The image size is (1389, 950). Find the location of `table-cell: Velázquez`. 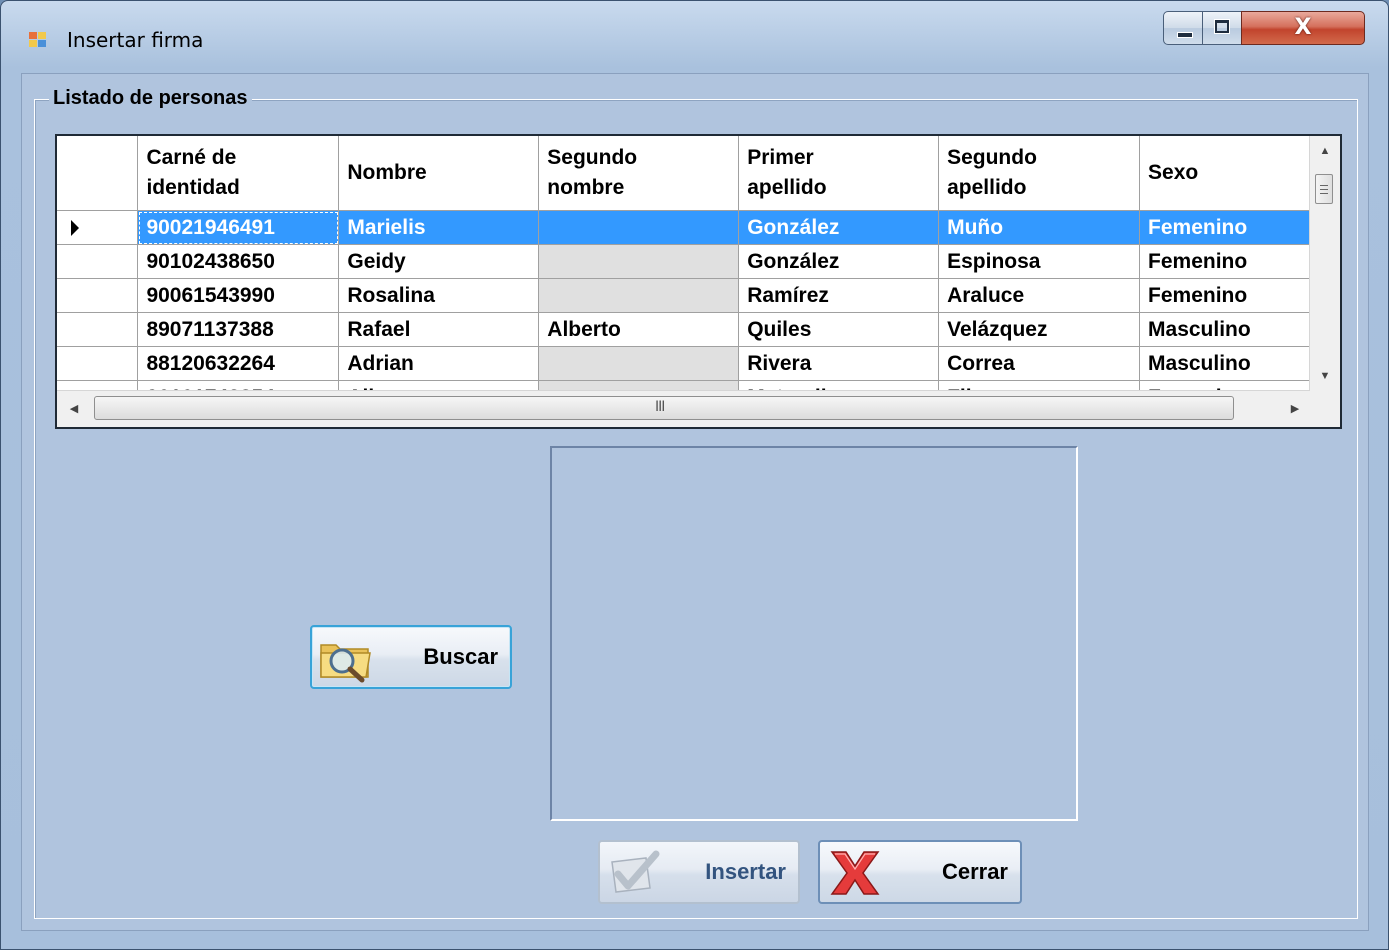

table-cell: Velázquez is located at coordinates (1039, 329).